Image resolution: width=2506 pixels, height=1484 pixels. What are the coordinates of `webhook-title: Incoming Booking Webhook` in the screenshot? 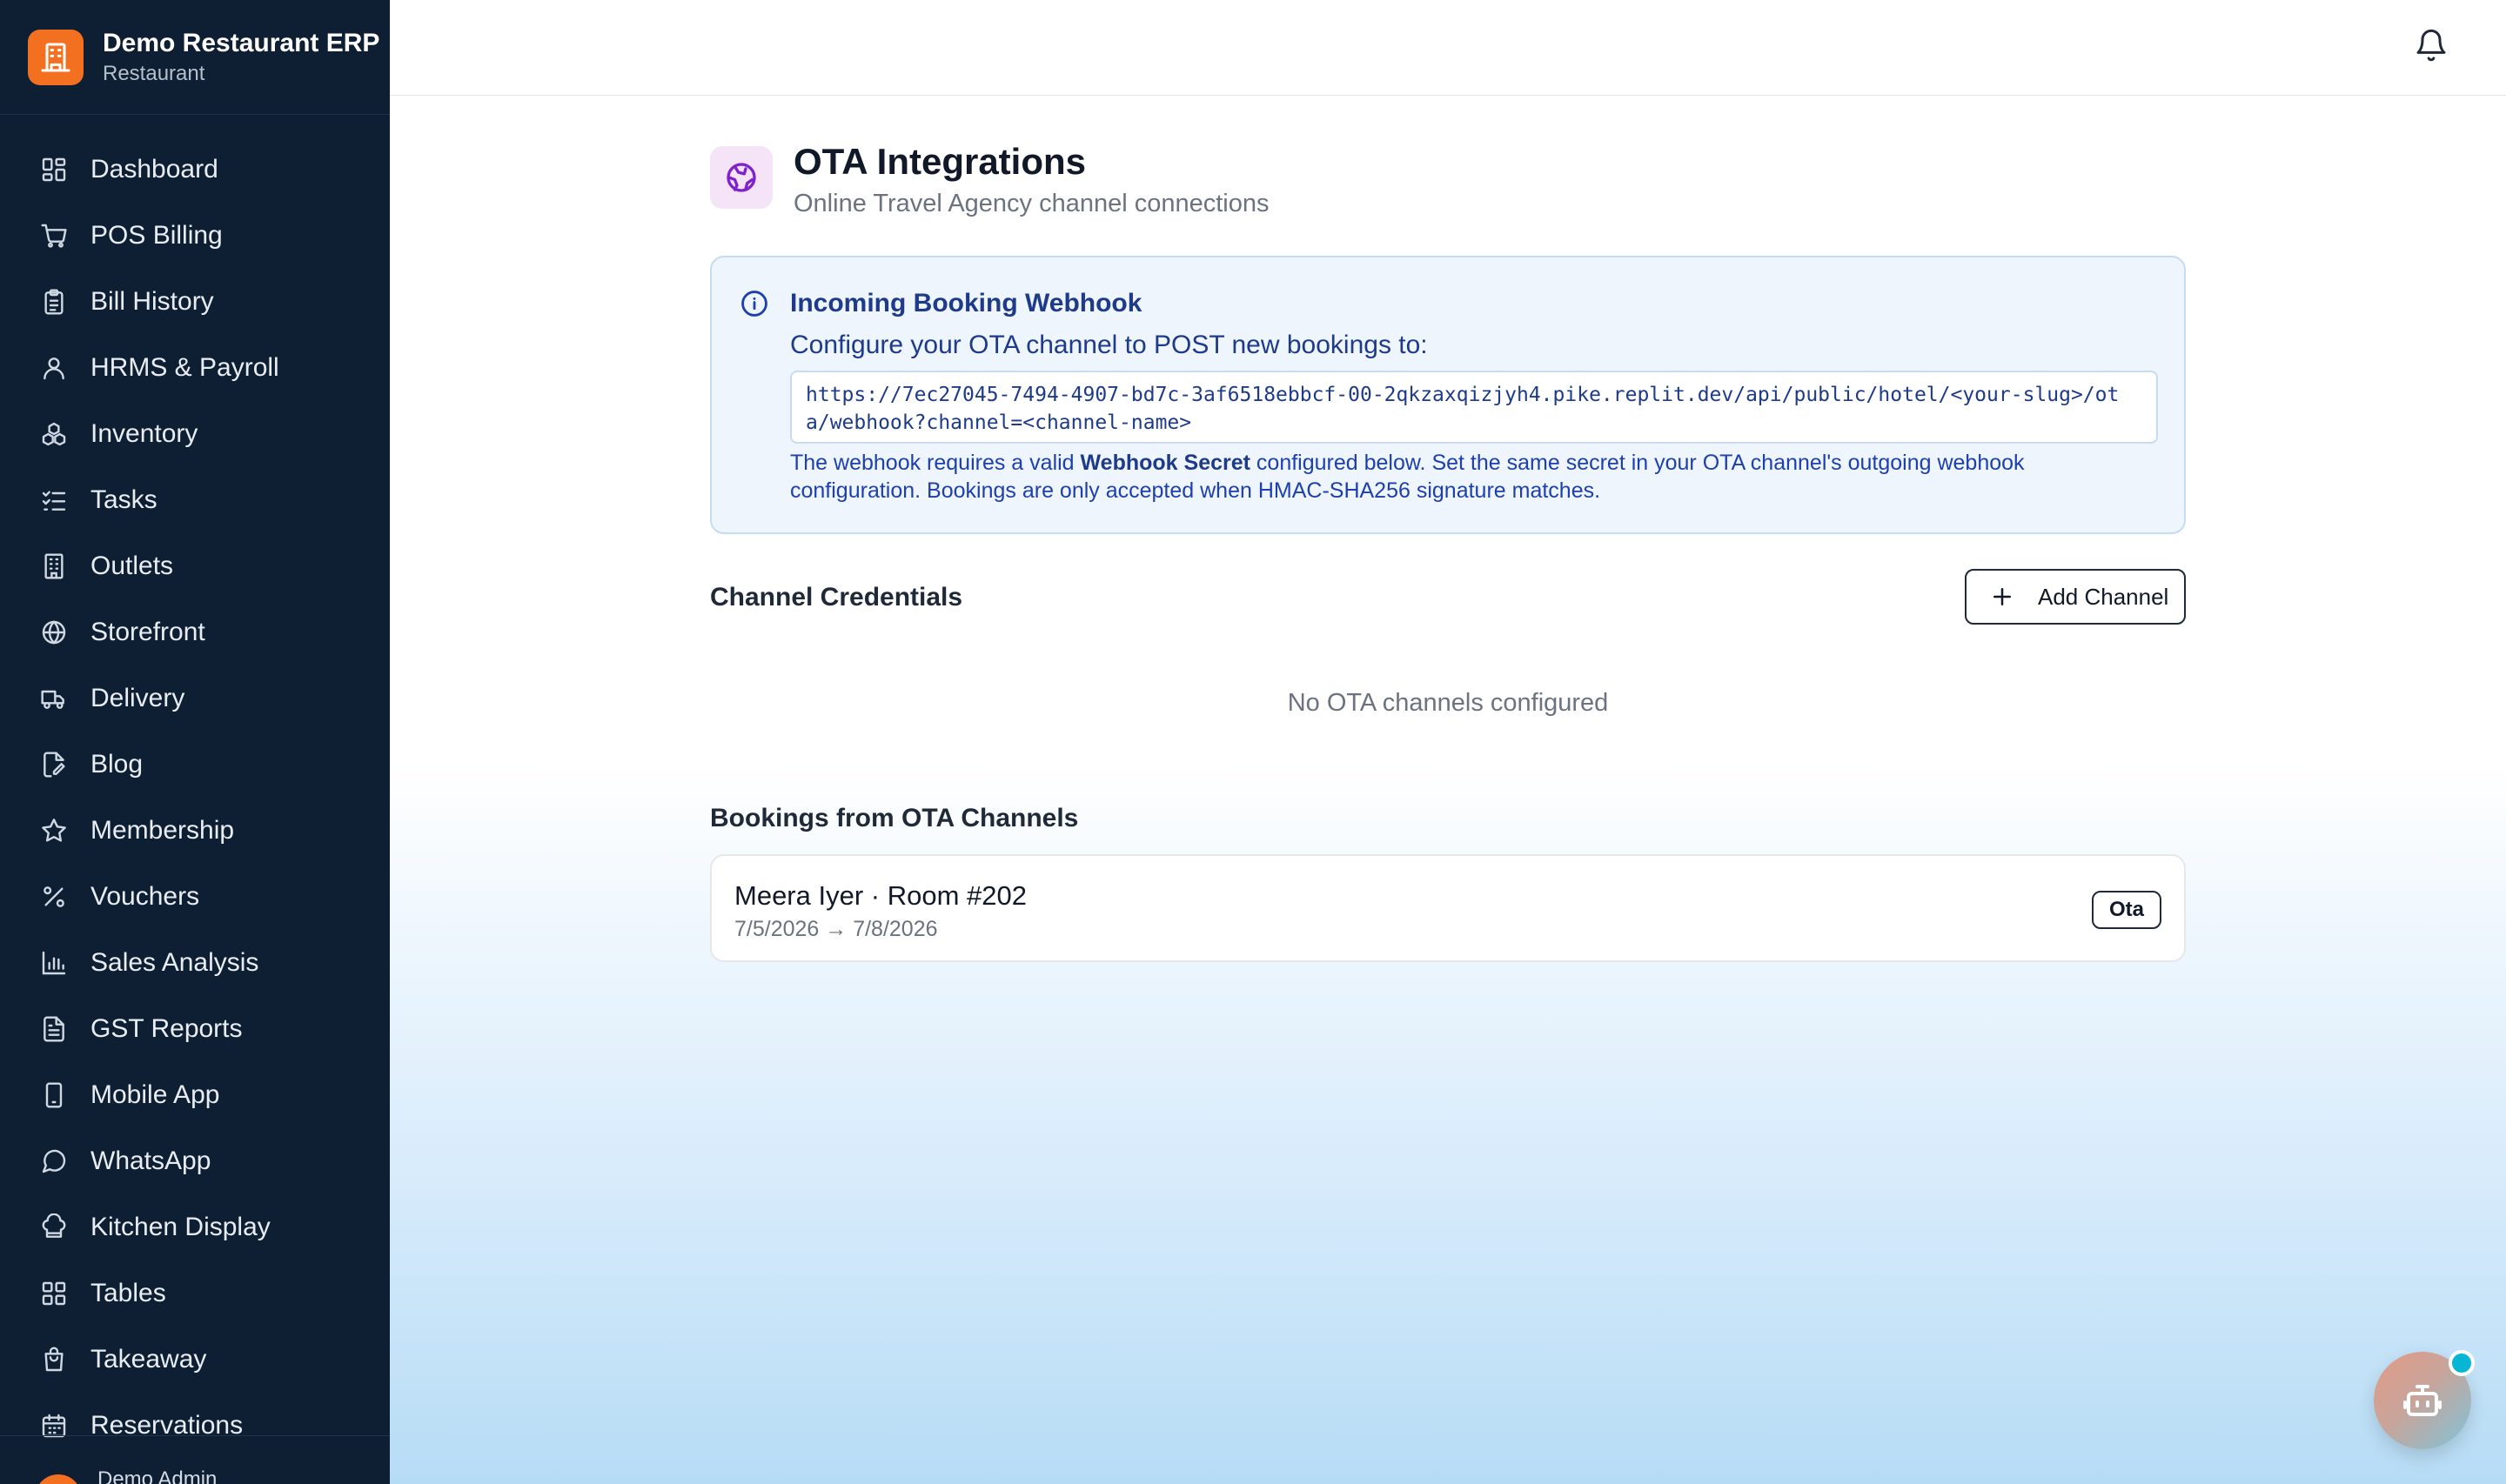 It's located at (966, 303).